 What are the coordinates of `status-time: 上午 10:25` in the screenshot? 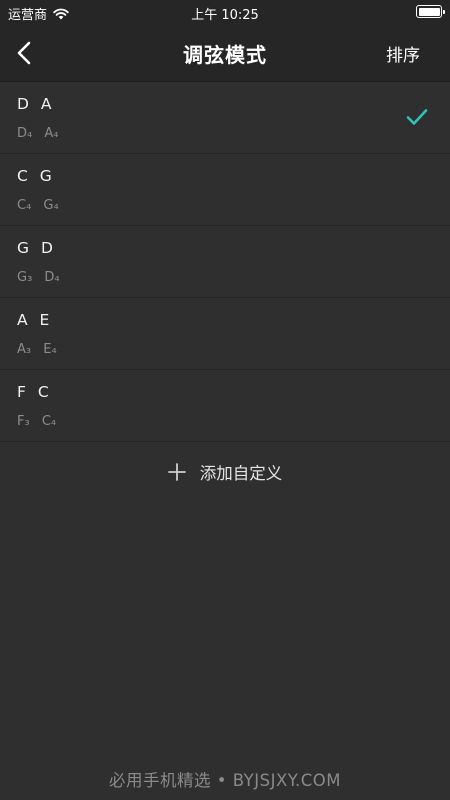 It's located at (225, 15).